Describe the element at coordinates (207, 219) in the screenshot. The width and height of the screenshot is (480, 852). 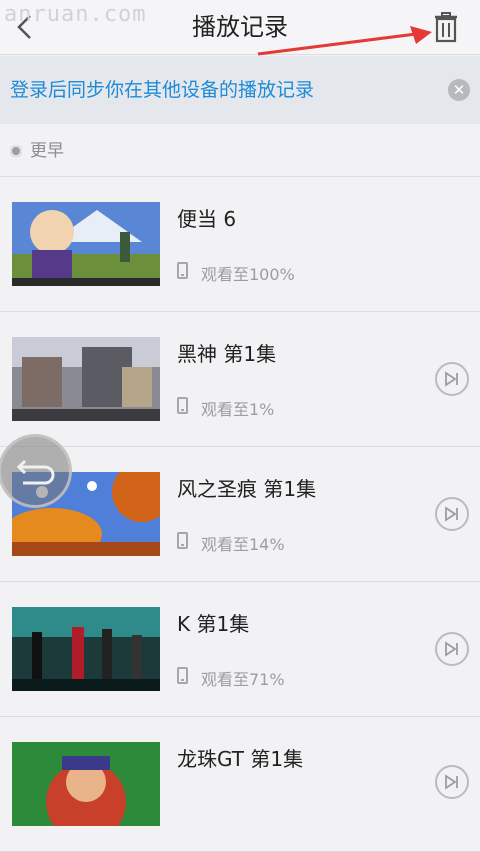
I see `video-title: 便当 6` at that location.